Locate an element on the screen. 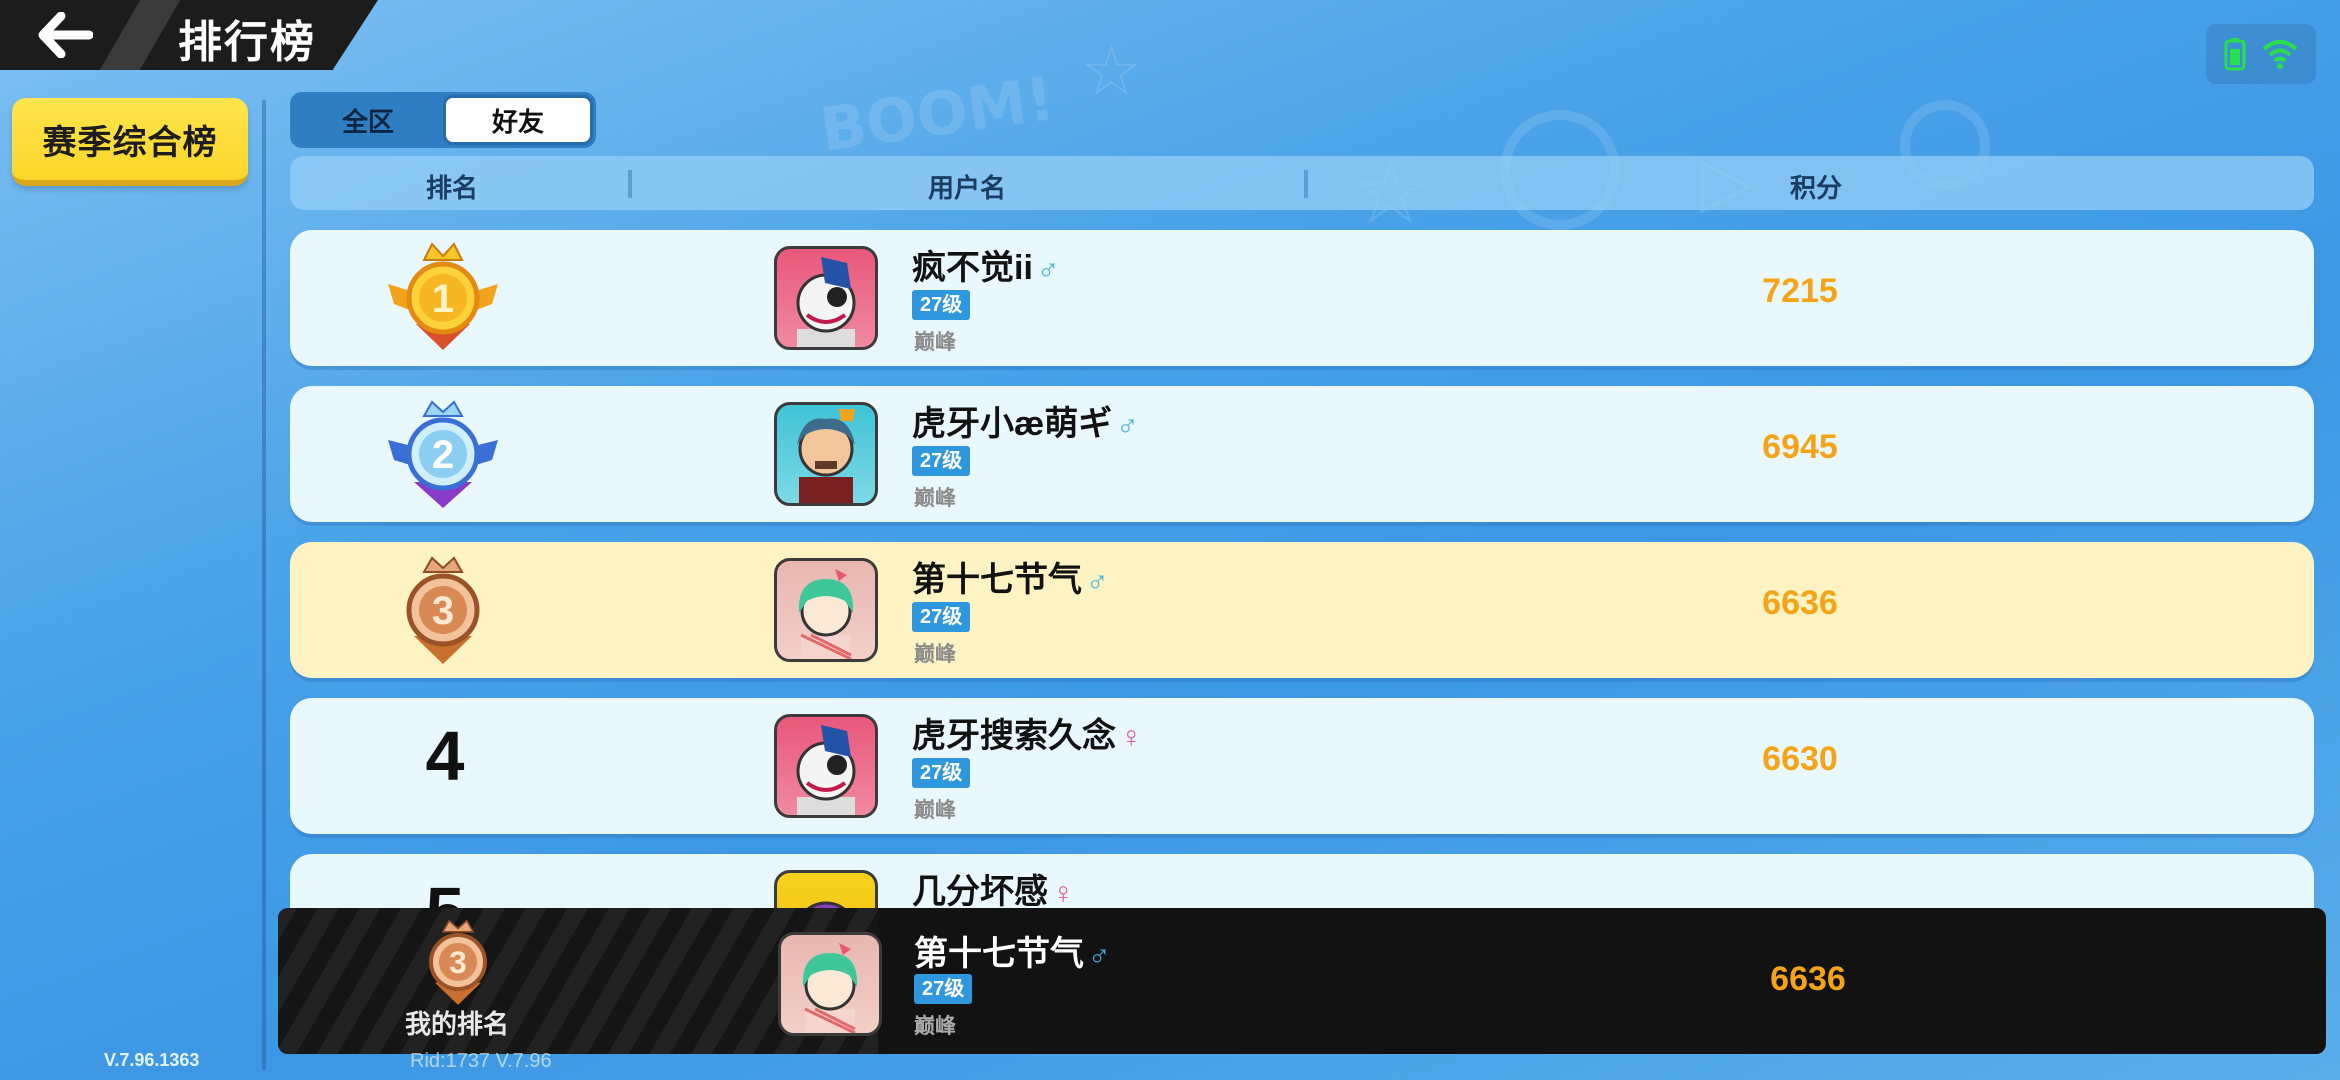 The height and width of the screenshot is (1080, 2340). season-leaderboard-button: 赛季综合榜 is located at coordinates (130, 142).